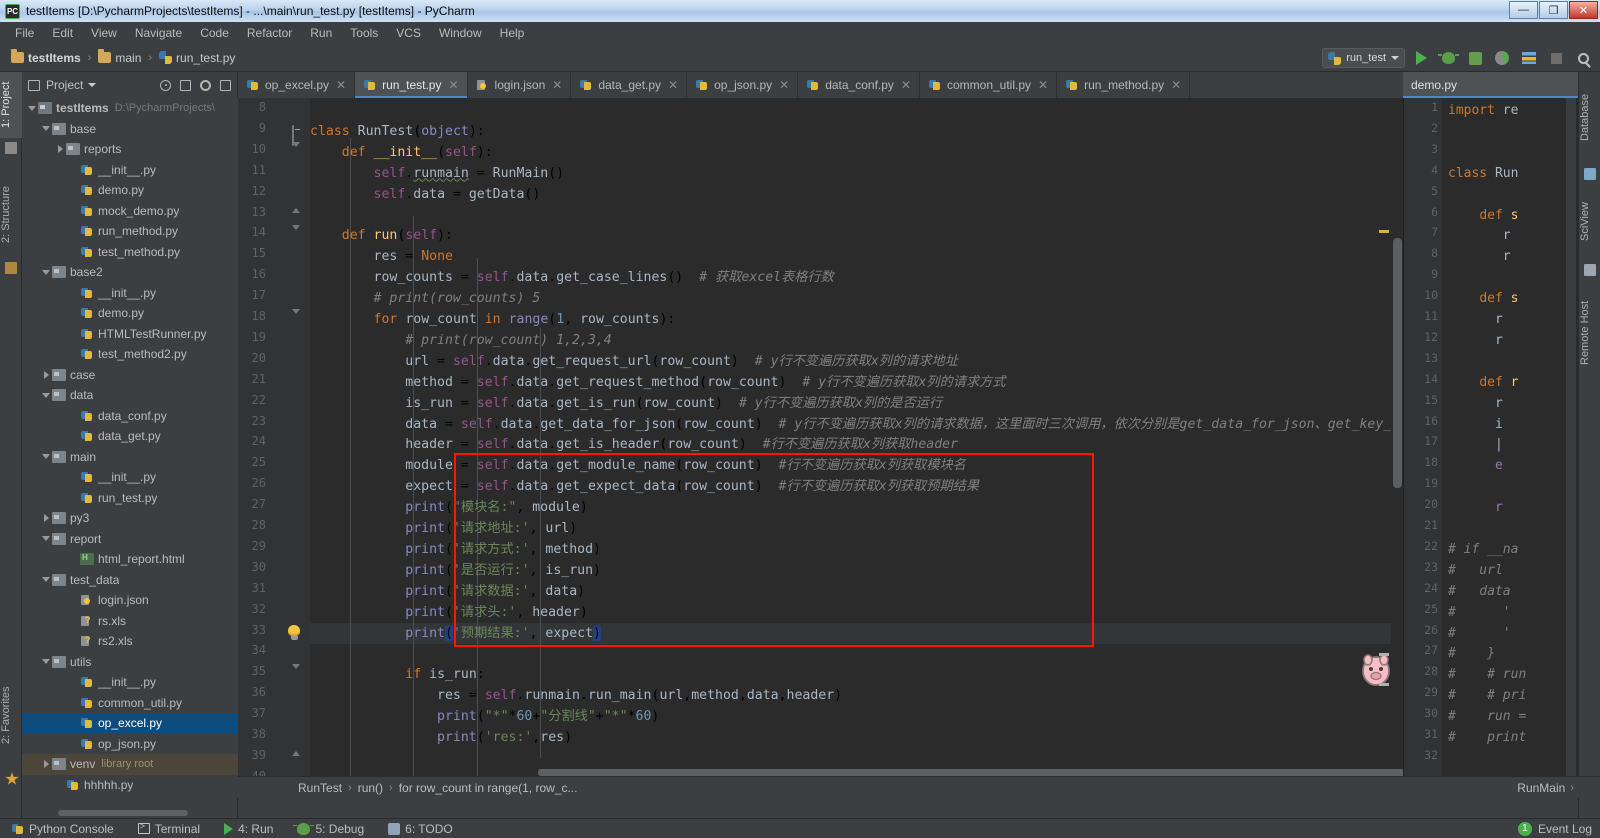 The height and width of the screenshot is (838, 1600). Describe the element at coordinates (1124, 85) in the screenshot. I see `editor-tab-run-method-py: run_method.py ✕` at that location.